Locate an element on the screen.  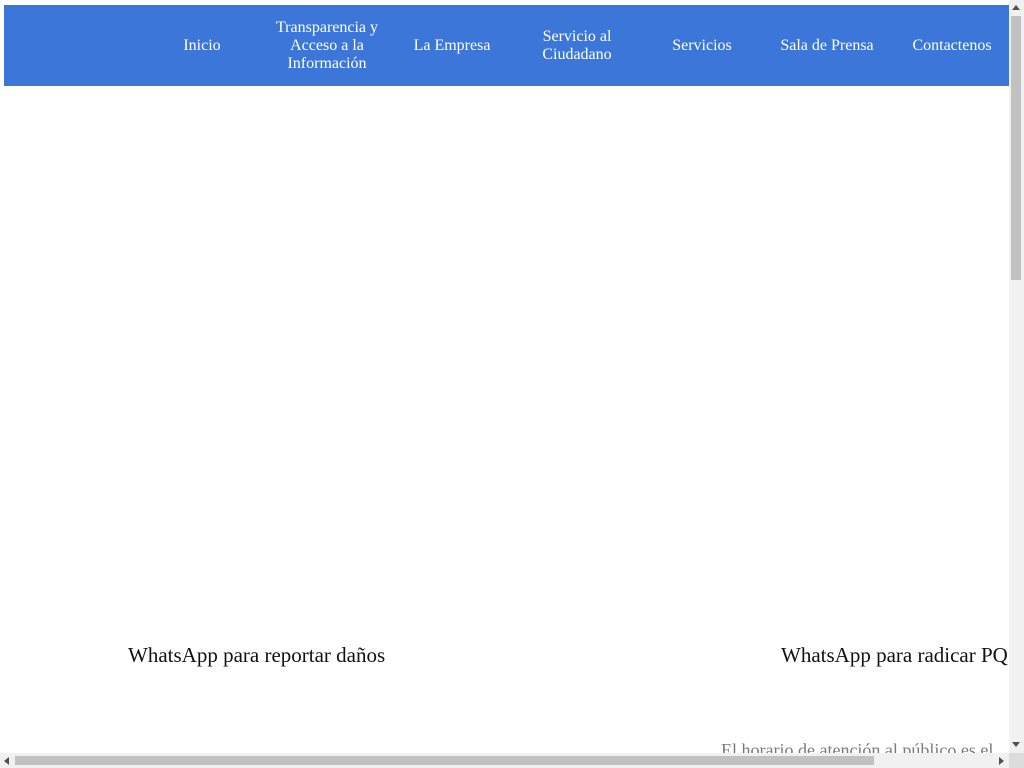
nav-item-transparencia: Transparencia y Acceso a la Información is located at coordinates (327, 45).